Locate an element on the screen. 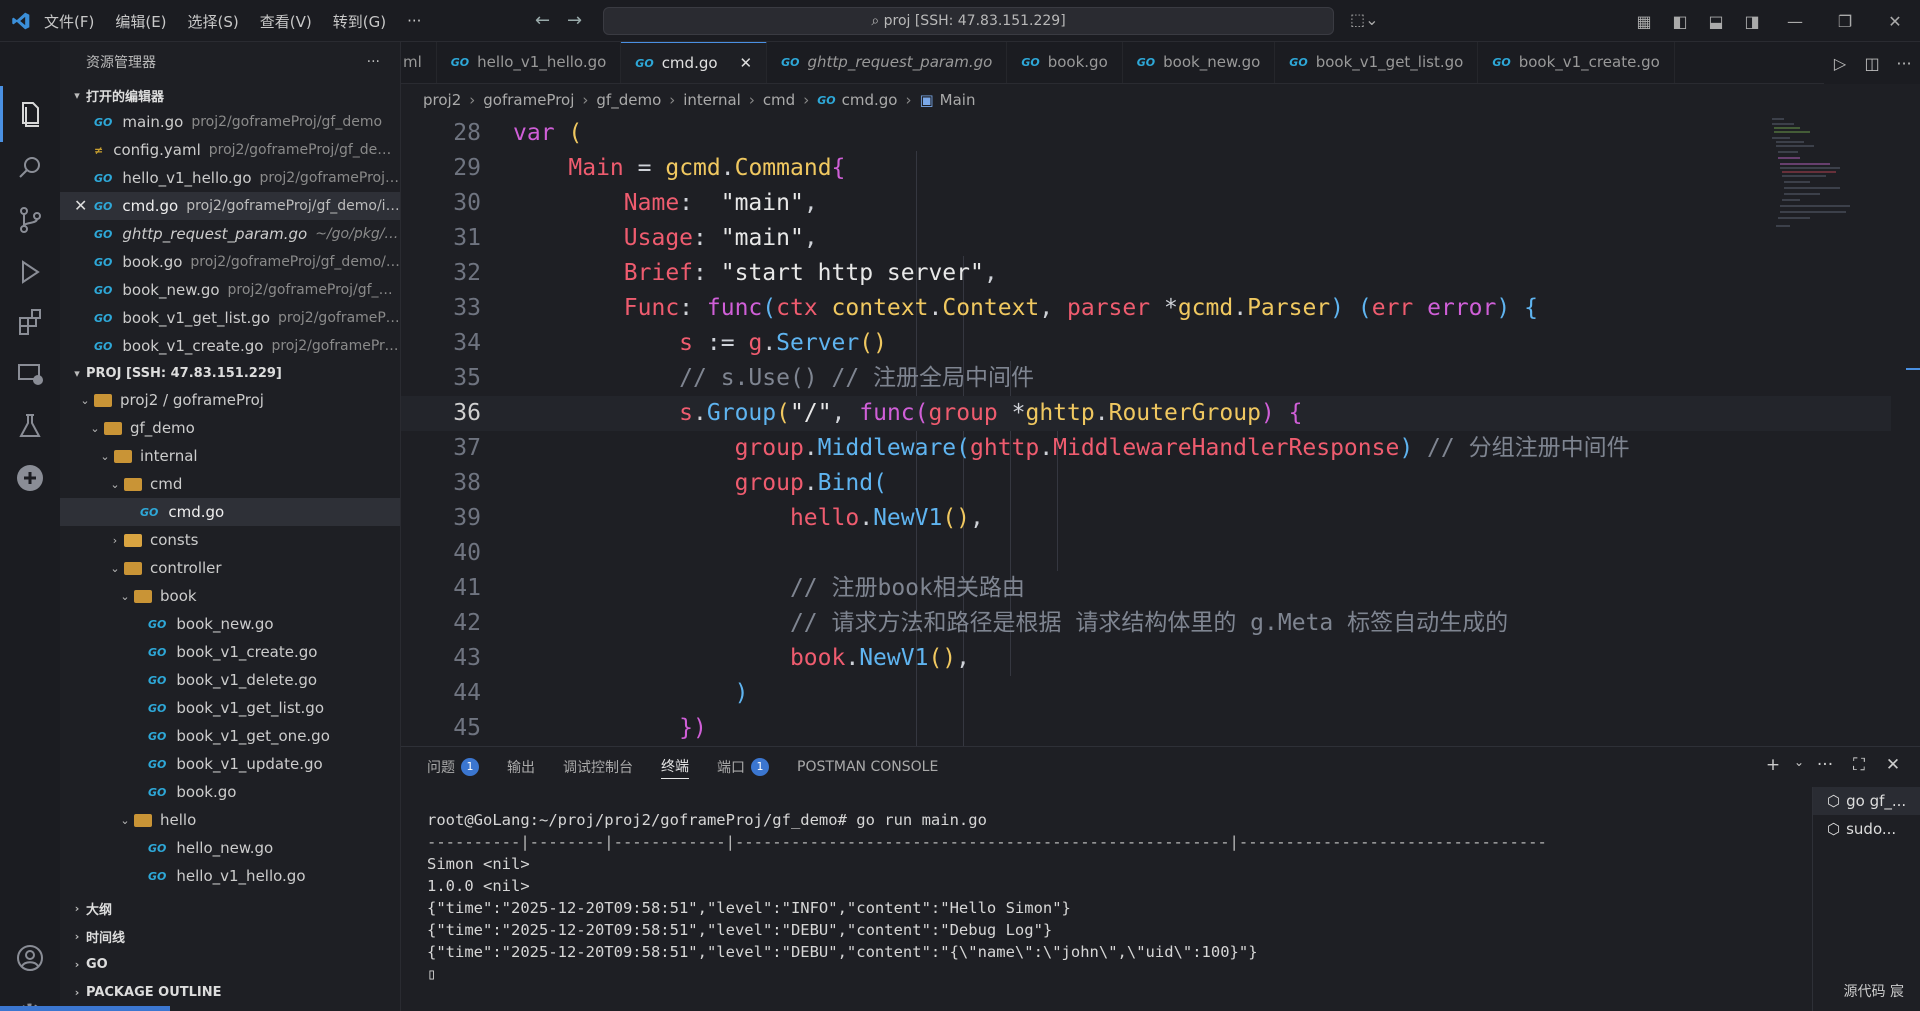 The width and height of the screenshot is (1920, 1011). menu-edit: 编辑(E) is located at coordinates (140, 21).